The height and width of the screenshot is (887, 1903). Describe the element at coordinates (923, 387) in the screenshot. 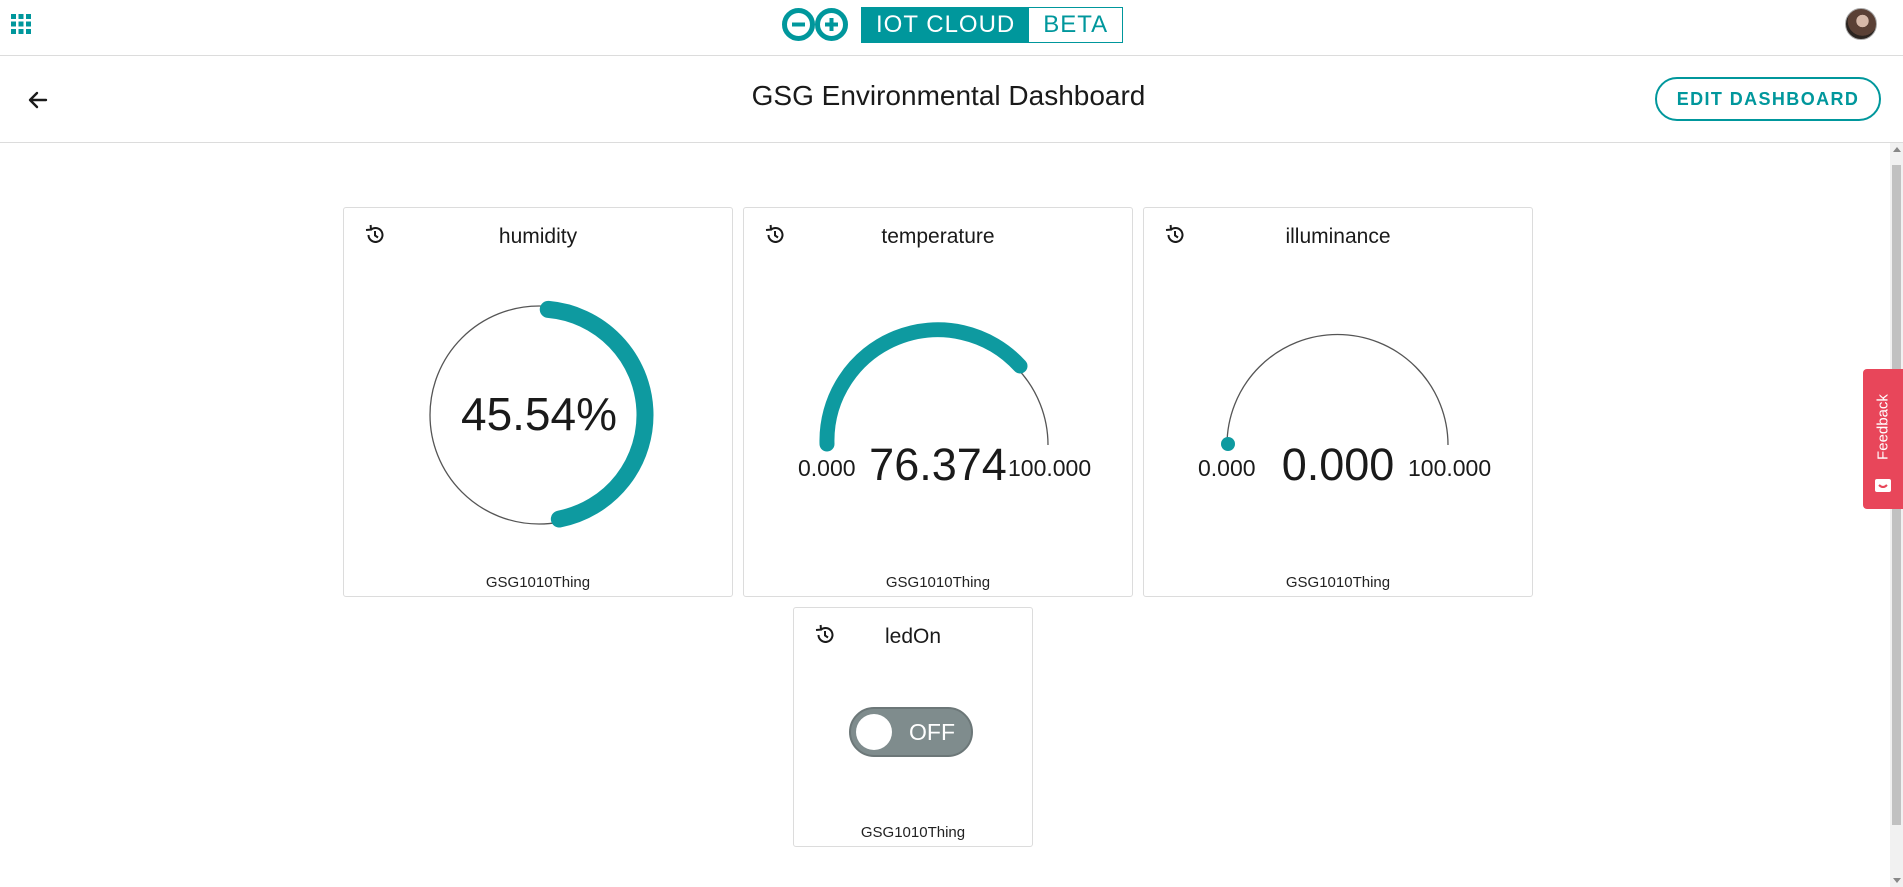

I see `temperature-arc` at that location.